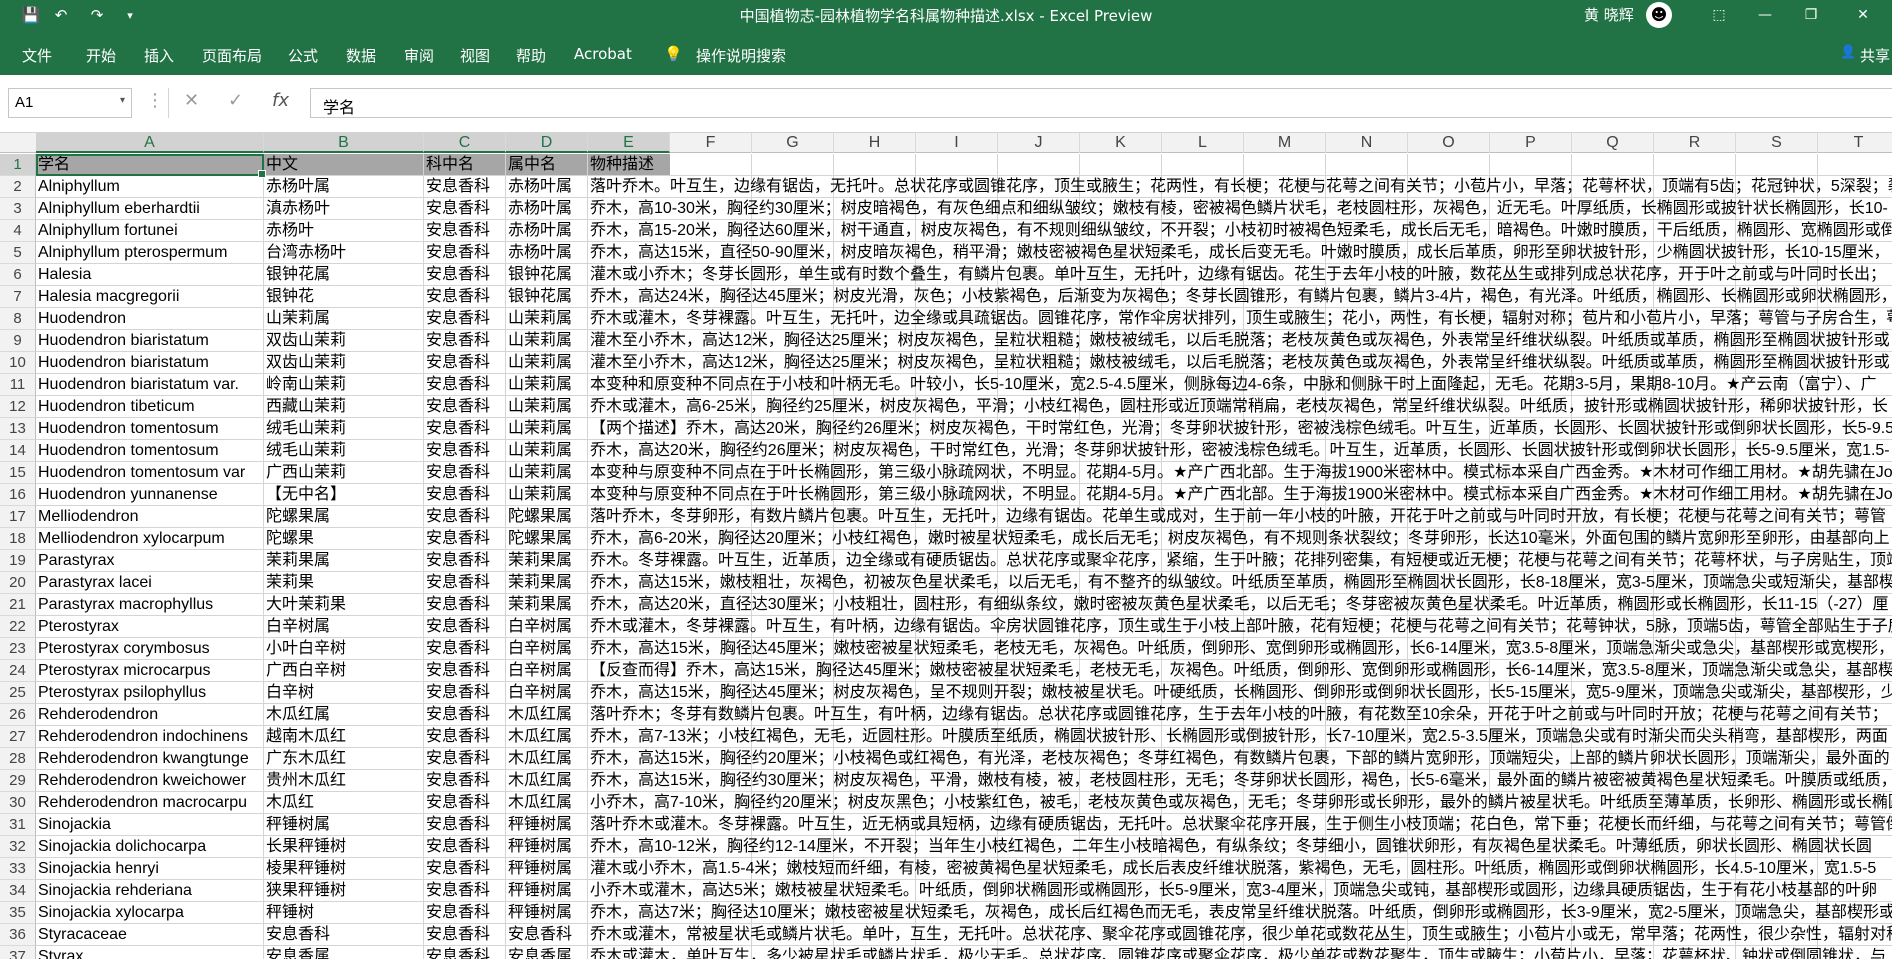 The image size is (1892, 959). Describe the element at coordinates (1609, 14) in the screenshot. I see `user-name: 黄 晓辉` at that location.